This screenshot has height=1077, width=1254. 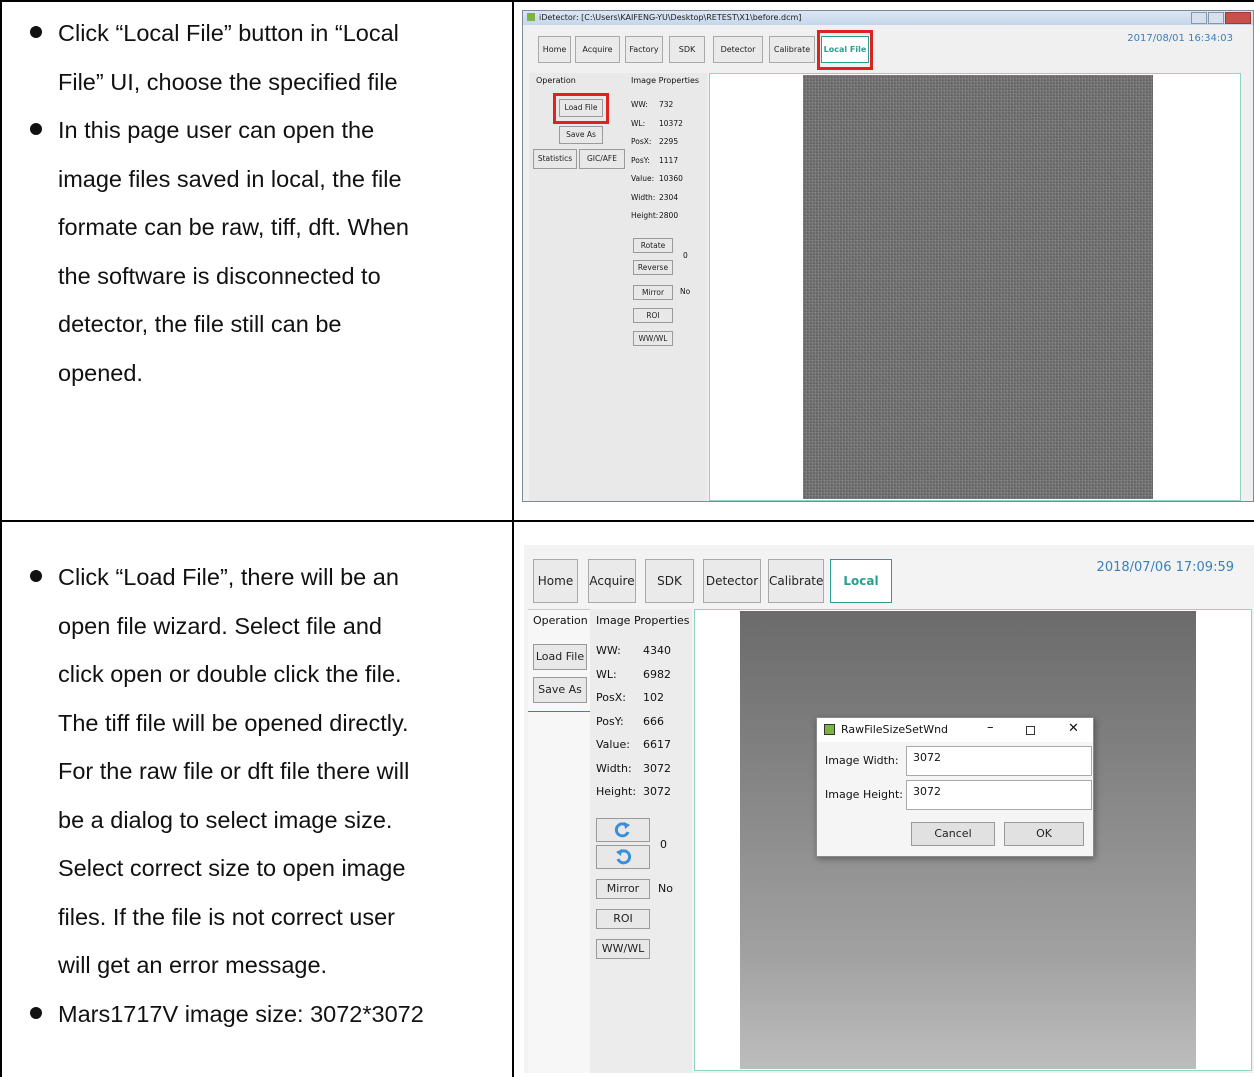 I want to click on gic-afe-button: GIC/AFE, so click(x=602, y=159).